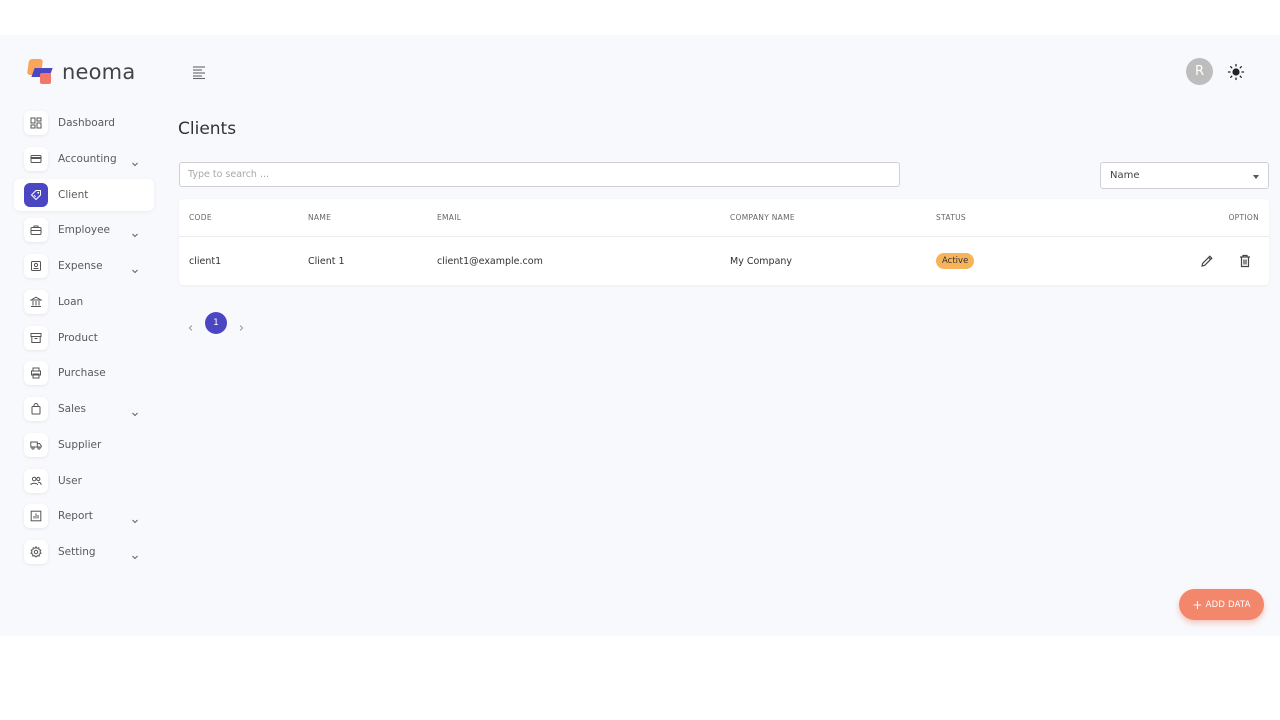 The width and height of the screenshot is (1280, 720). I want to click on chevron-right-icon, so click(241, 324).